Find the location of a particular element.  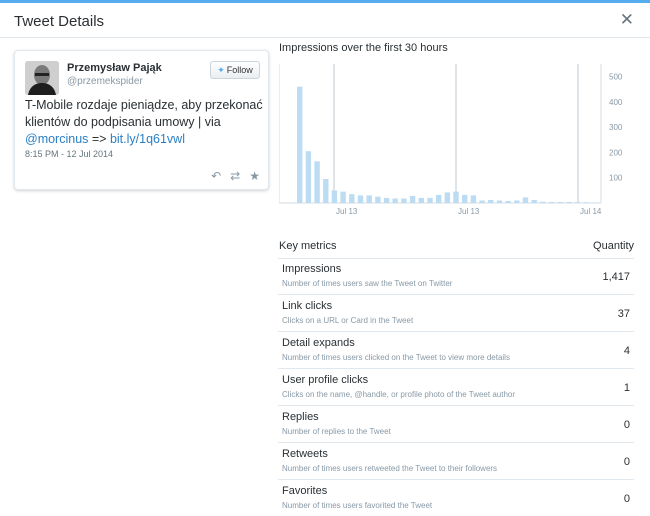

metric-name: Retweets is located at coordinates (305, 454).